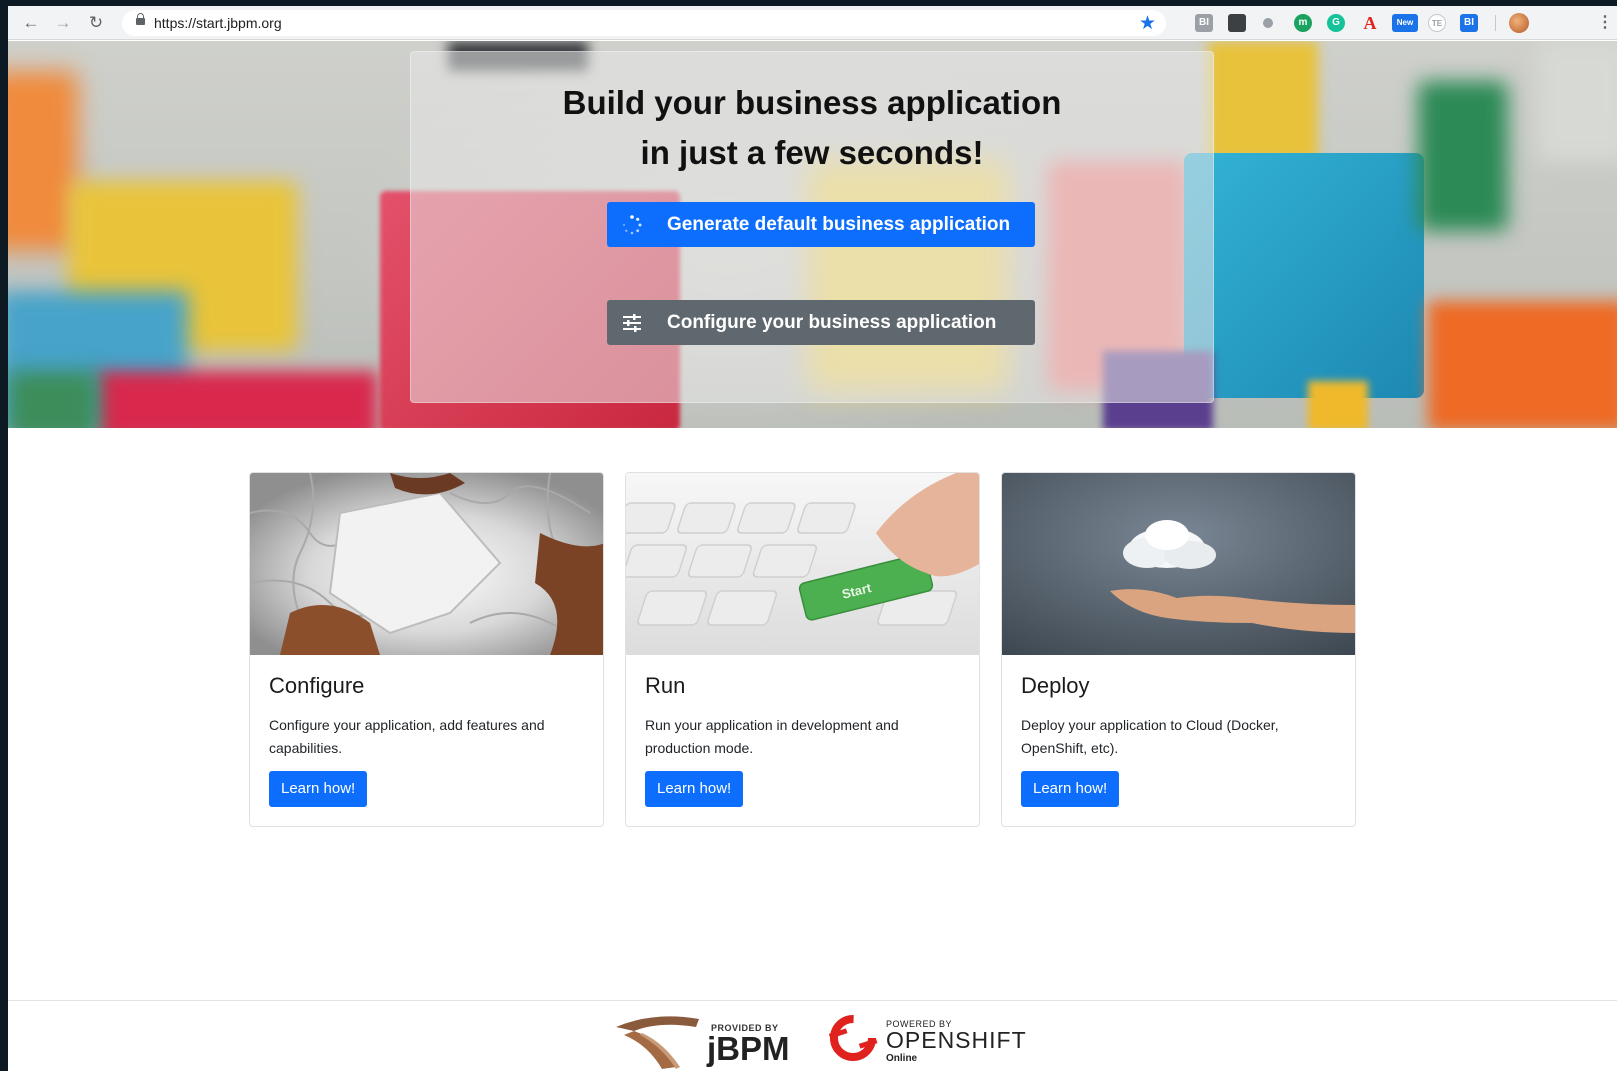 This screenshot has height=1071, width=1617. I want to click on extension-new-icon: New, so click(1405, 23).